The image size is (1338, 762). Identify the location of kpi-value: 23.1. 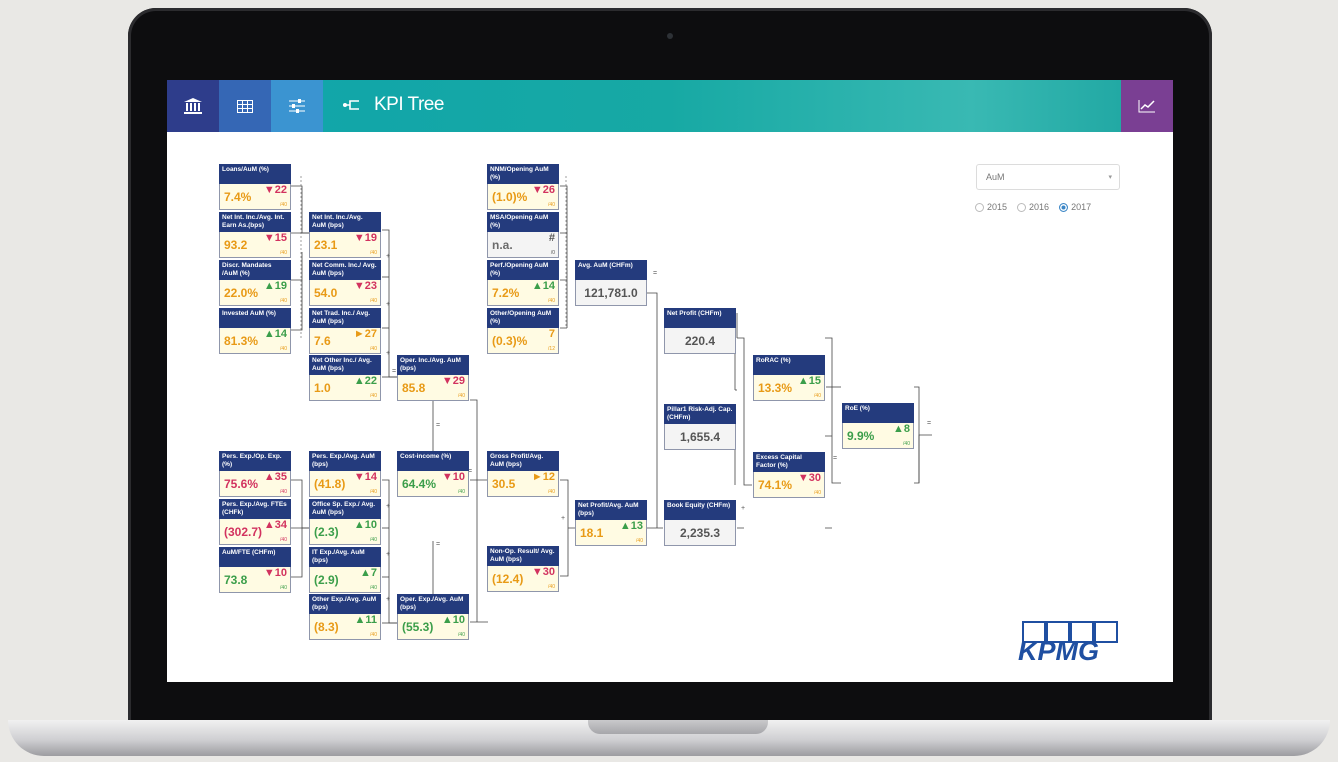
(326, 245).